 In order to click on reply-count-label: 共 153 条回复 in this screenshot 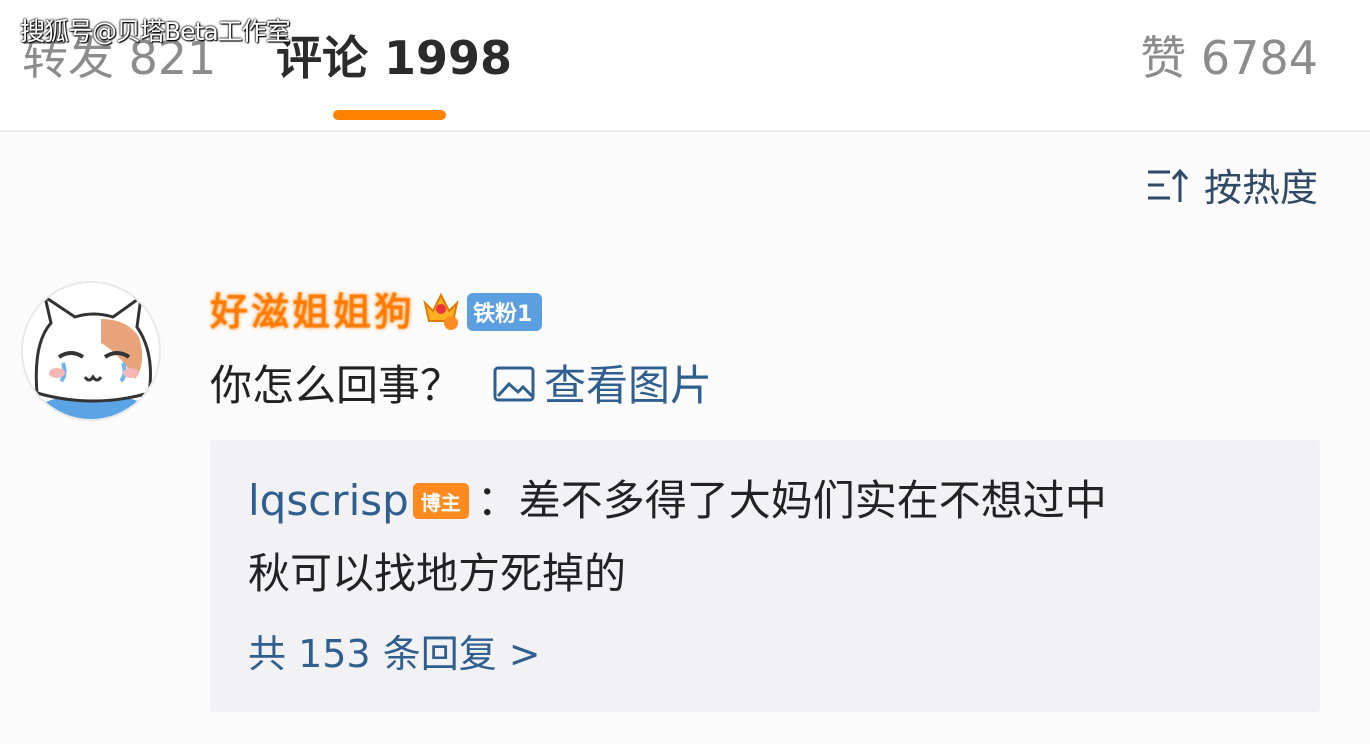, I will do `click(372, 654)`.